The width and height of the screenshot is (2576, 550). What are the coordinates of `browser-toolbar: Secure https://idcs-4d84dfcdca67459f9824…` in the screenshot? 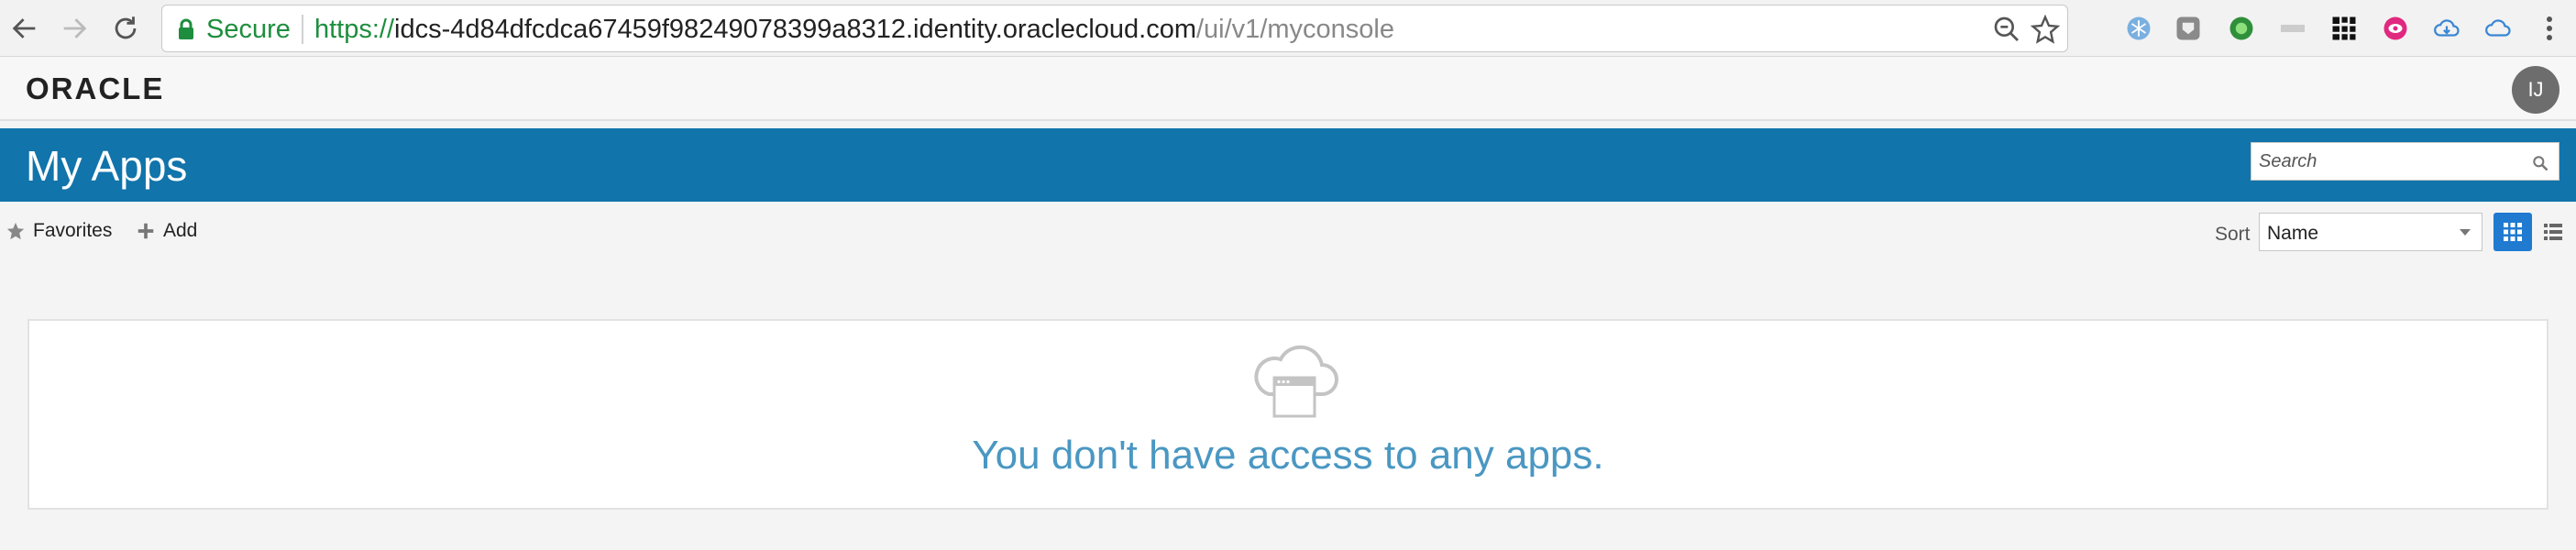 It's located at (1288, 28).